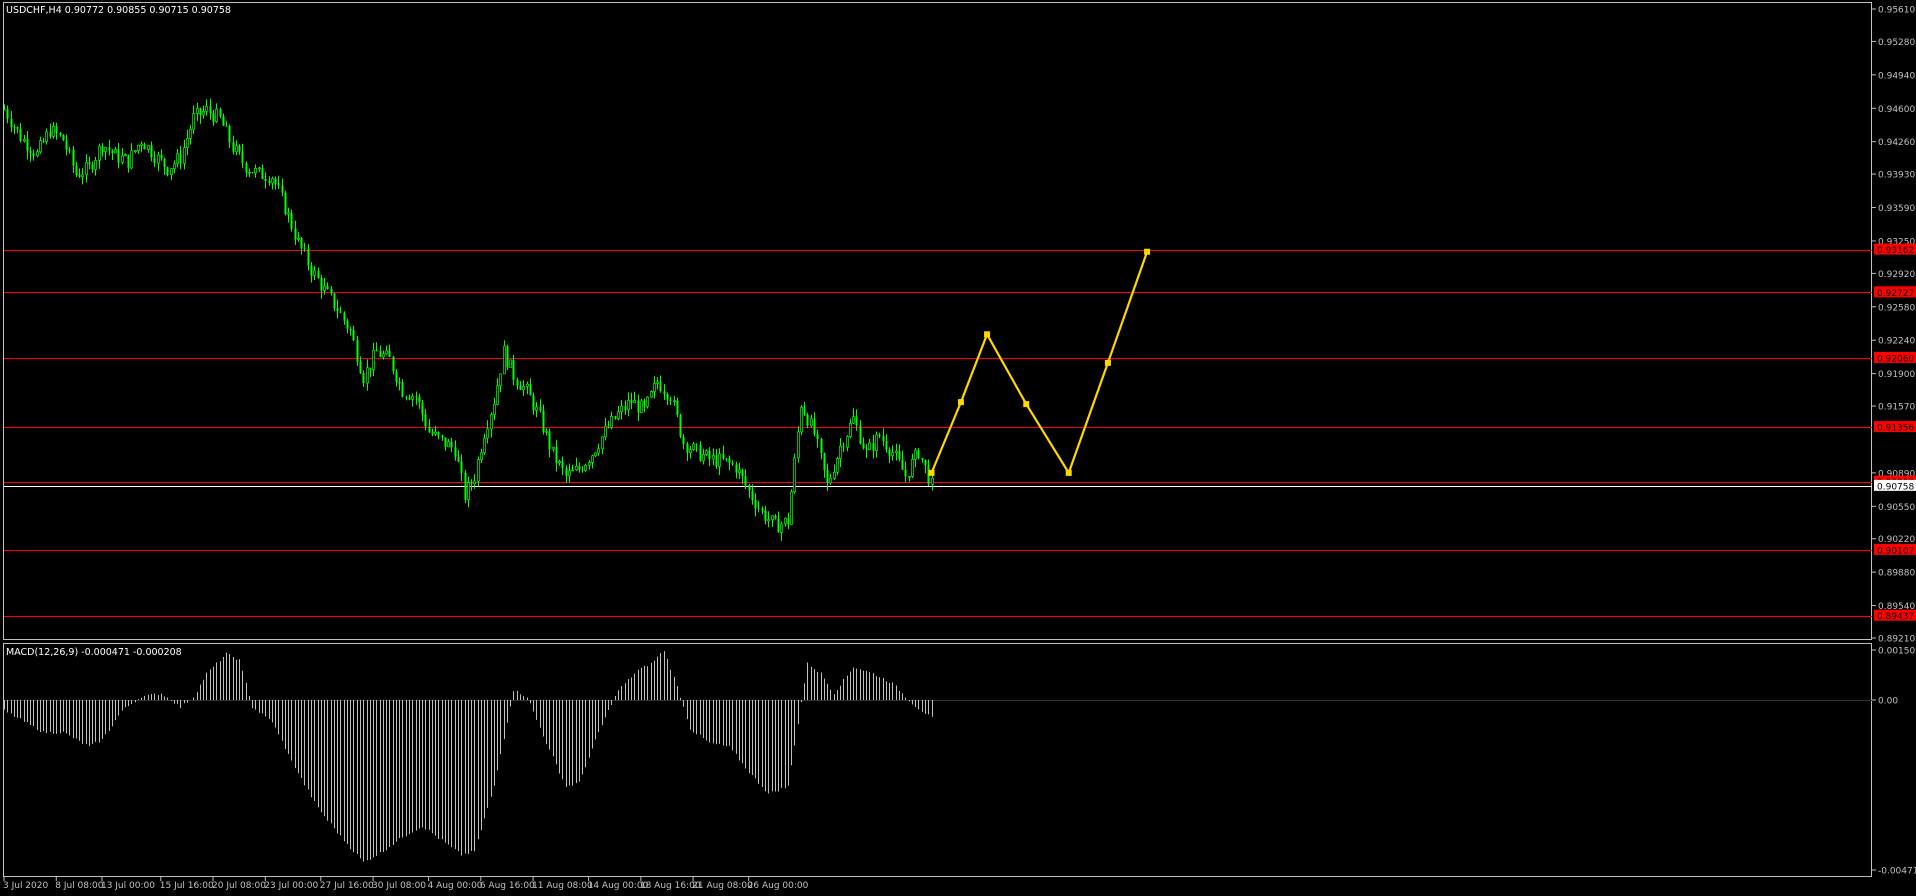 The width and height of the screenshot is (1916, 896). What do you see at coordinates (291, 886) in the screenshot?
I see `time-tick-label: 23 Jul 00:00` at bounding box center [291, 886].